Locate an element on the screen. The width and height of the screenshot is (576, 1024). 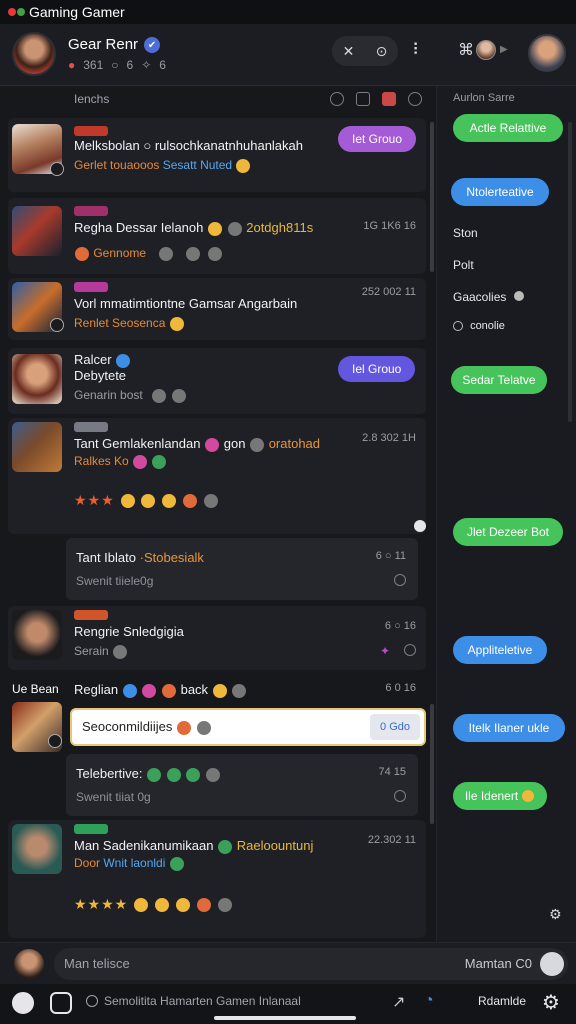
reply-preview: Telebertive: Swenit tiiat 0g 74 15 is located at coordinates (242, 785).